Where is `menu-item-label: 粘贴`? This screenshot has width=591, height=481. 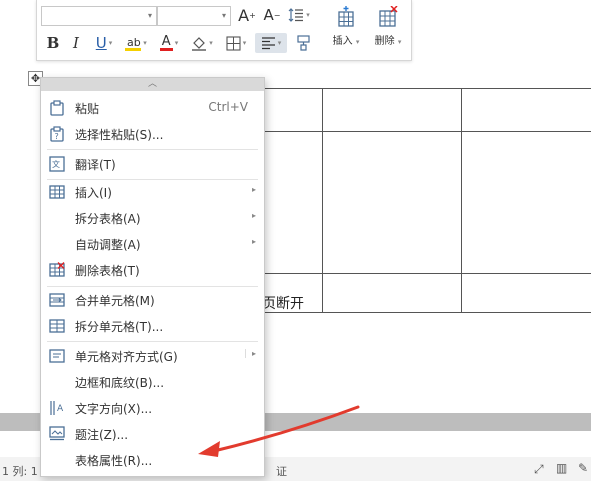
menu-item-label: 粘贴 is located at coordinates (87, 109).